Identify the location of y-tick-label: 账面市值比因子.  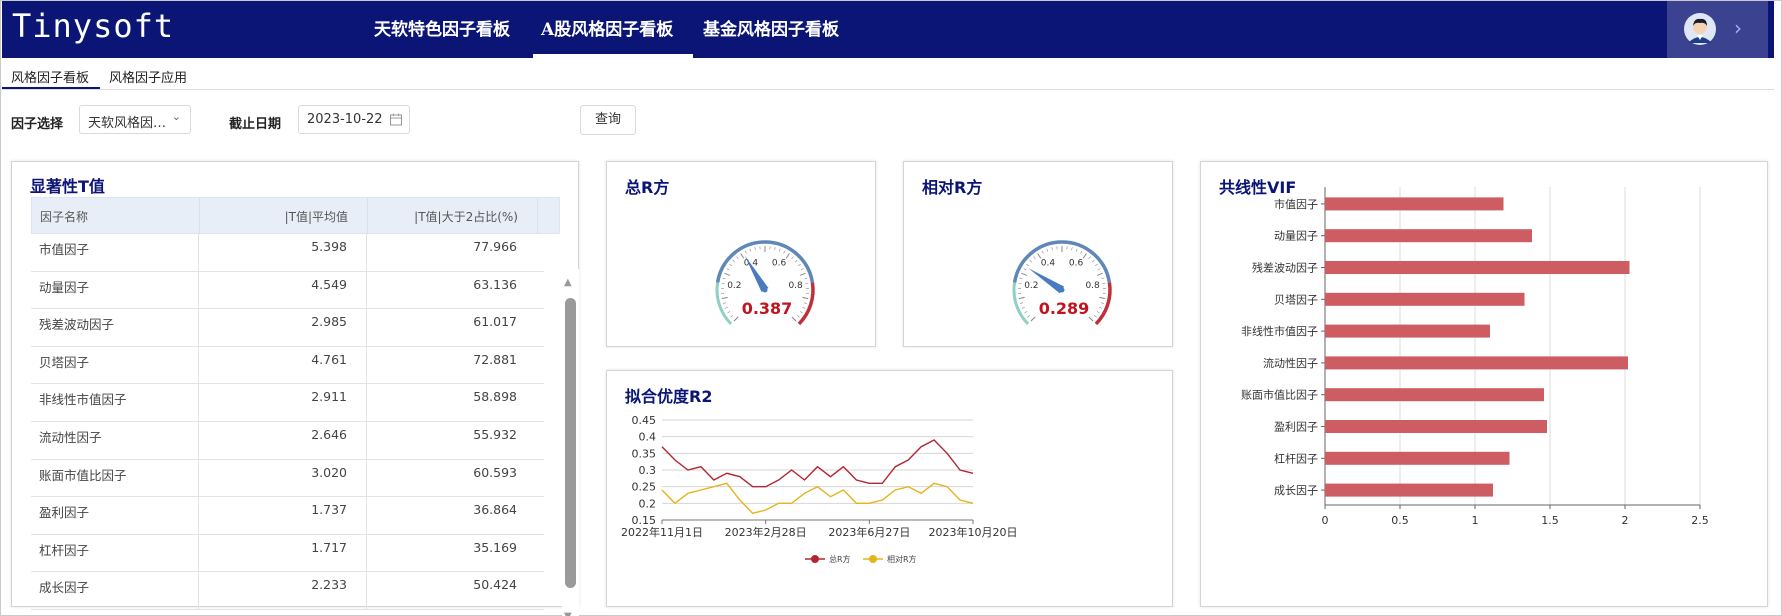
(1279, 395).